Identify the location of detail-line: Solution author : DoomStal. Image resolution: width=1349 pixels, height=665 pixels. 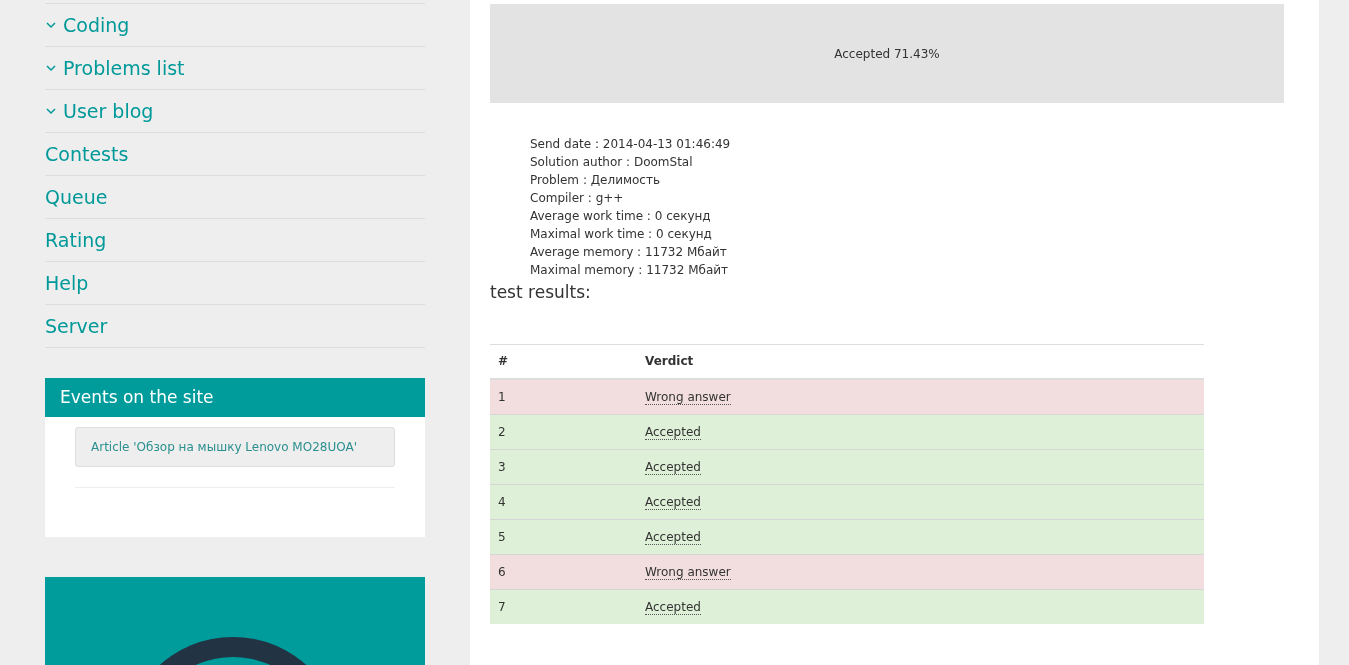
(612, 162).